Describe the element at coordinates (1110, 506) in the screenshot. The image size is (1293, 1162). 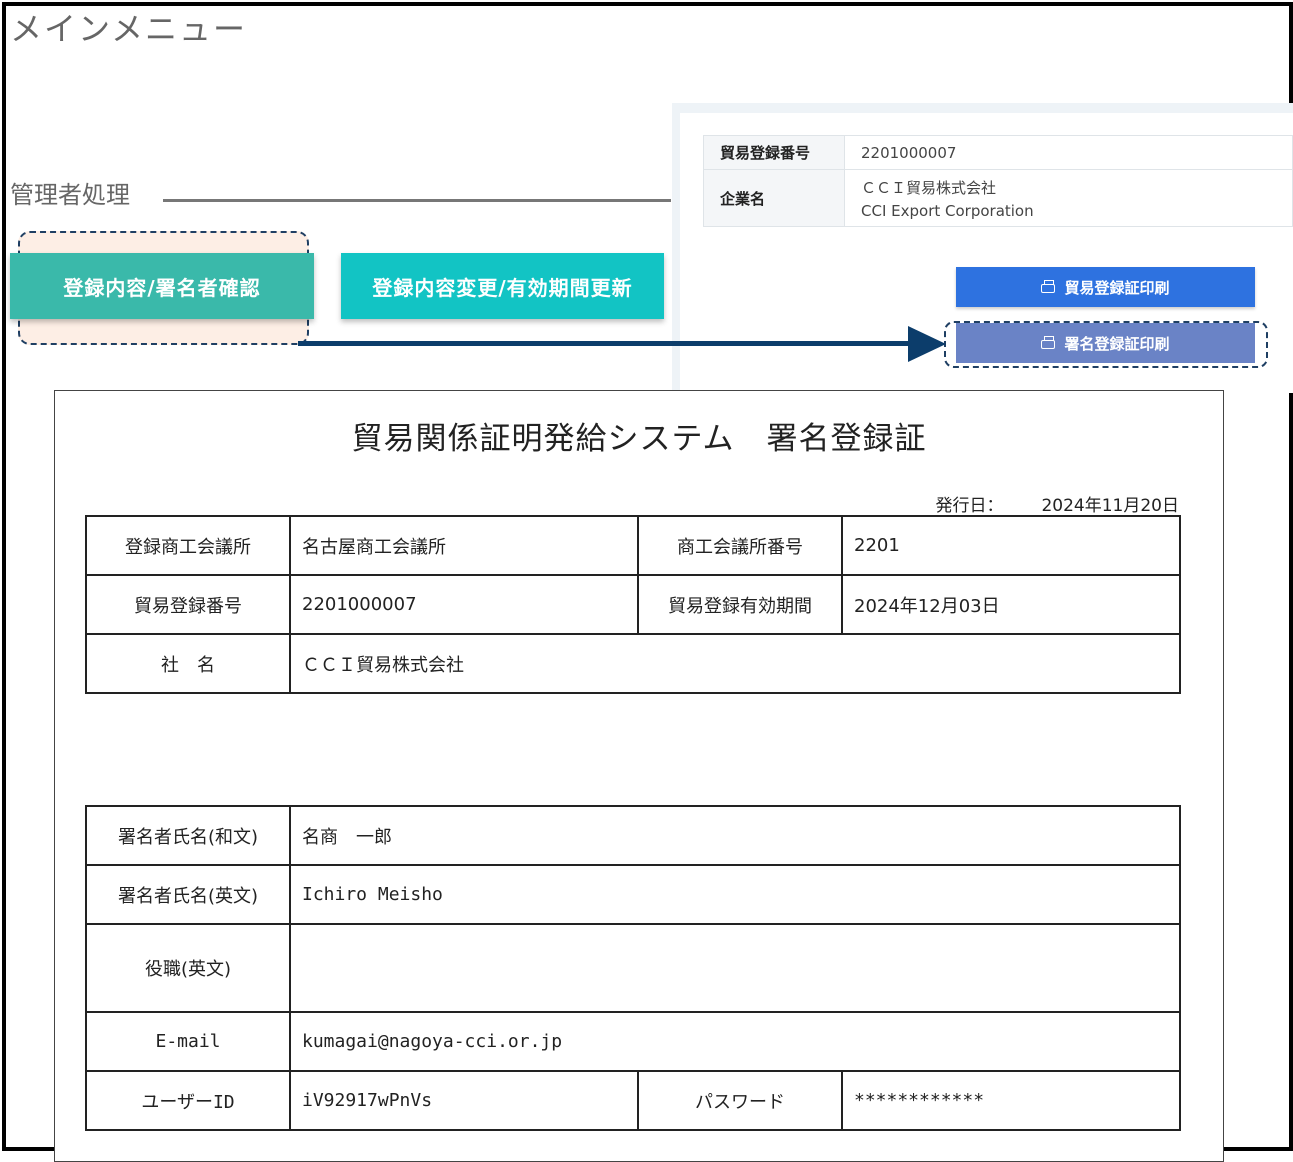
I see `issue-date-value: 2024年11月20日` at that location.